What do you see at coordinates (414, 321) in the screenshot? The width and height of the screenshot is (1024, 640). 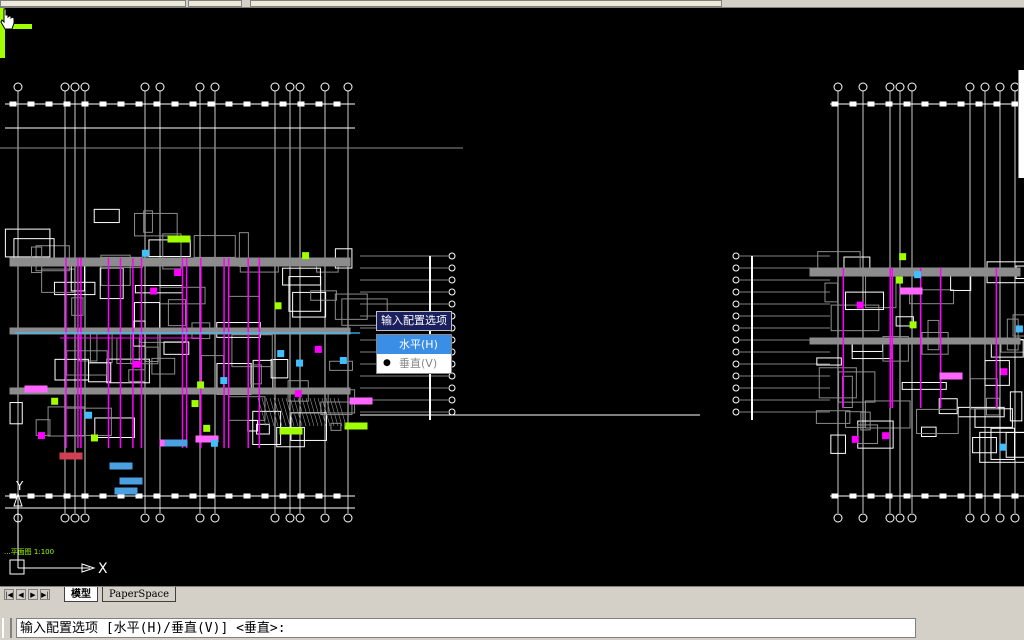 I see `dynamic-input-prompt: 输入配置选项` at bounding box center [414, 321].